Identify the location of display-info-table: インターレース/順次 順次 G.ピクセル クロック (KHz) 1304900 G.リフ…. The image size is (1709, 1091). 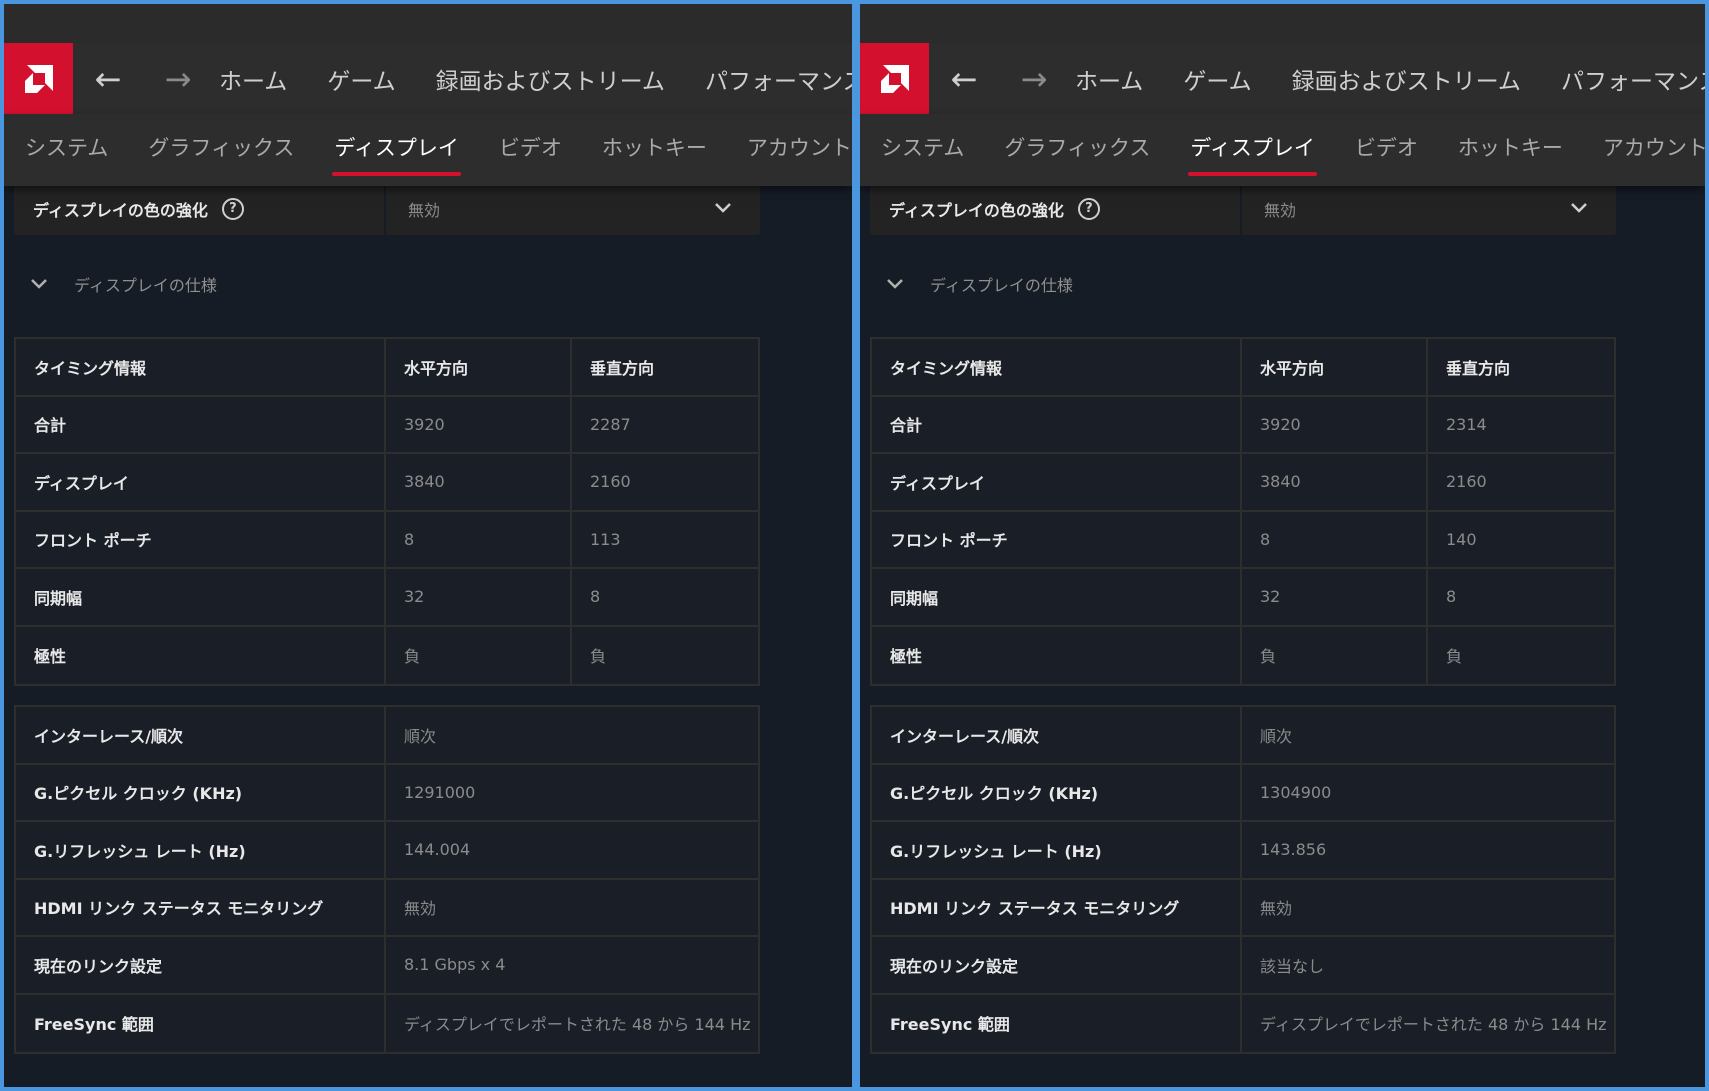
(1243, 879).